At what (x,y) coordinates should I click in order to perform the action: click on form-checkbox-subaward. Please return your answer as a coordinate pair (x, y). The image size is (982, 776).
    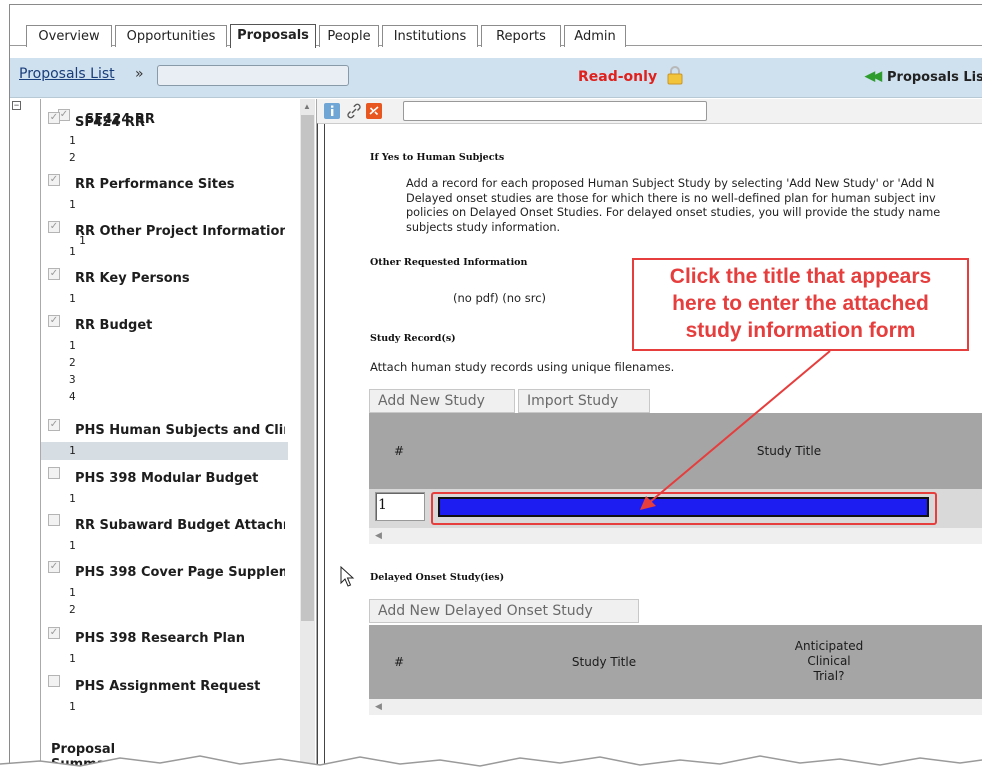
    Looking at the image, I should click on (54, 520).